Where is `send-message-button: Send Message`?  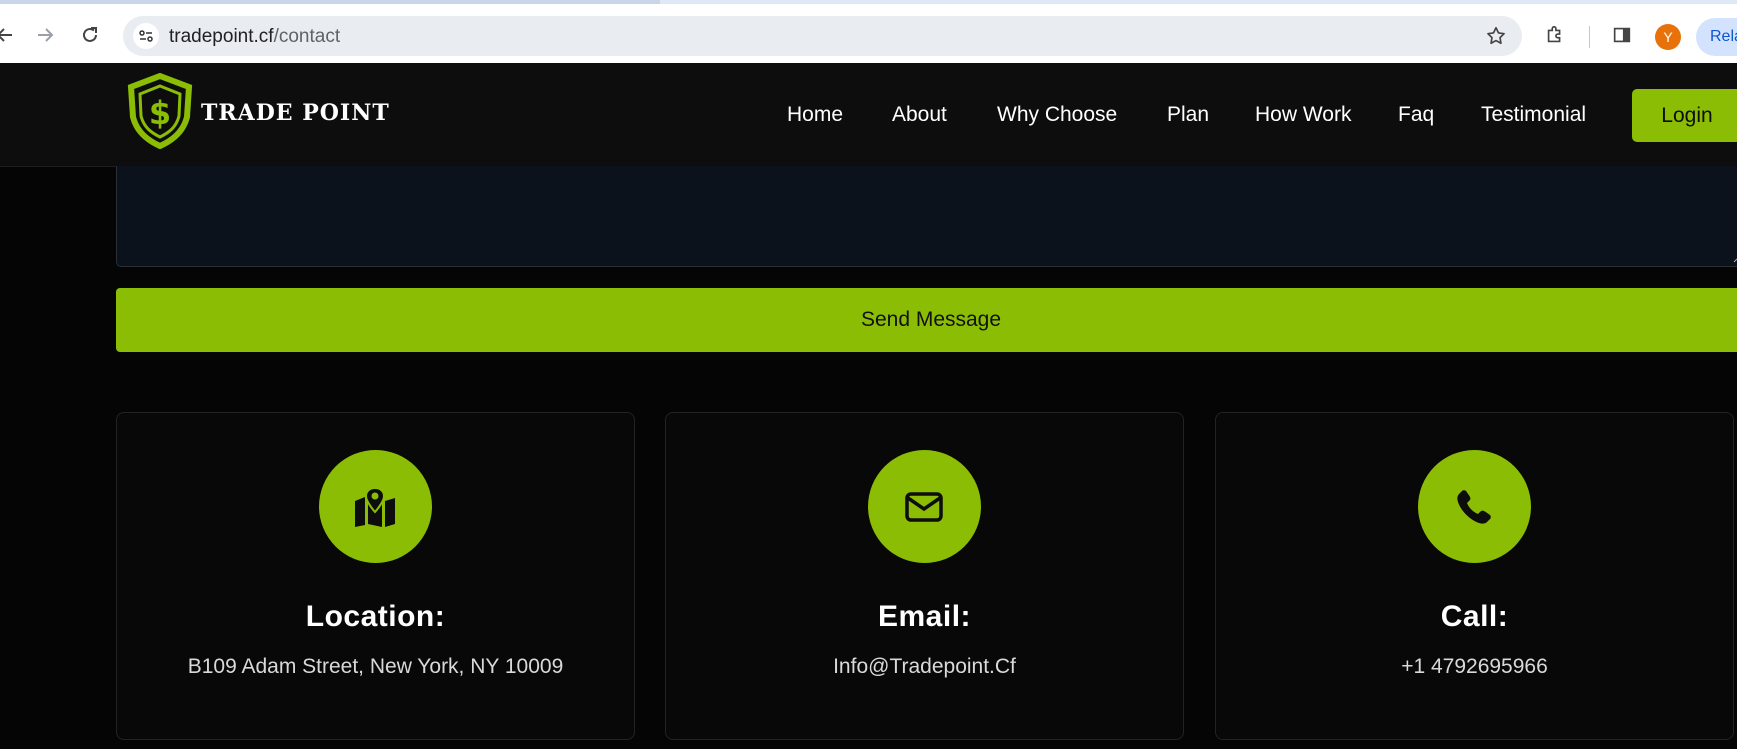
send-message-button: Send Message is located at coordinates (926, 320).